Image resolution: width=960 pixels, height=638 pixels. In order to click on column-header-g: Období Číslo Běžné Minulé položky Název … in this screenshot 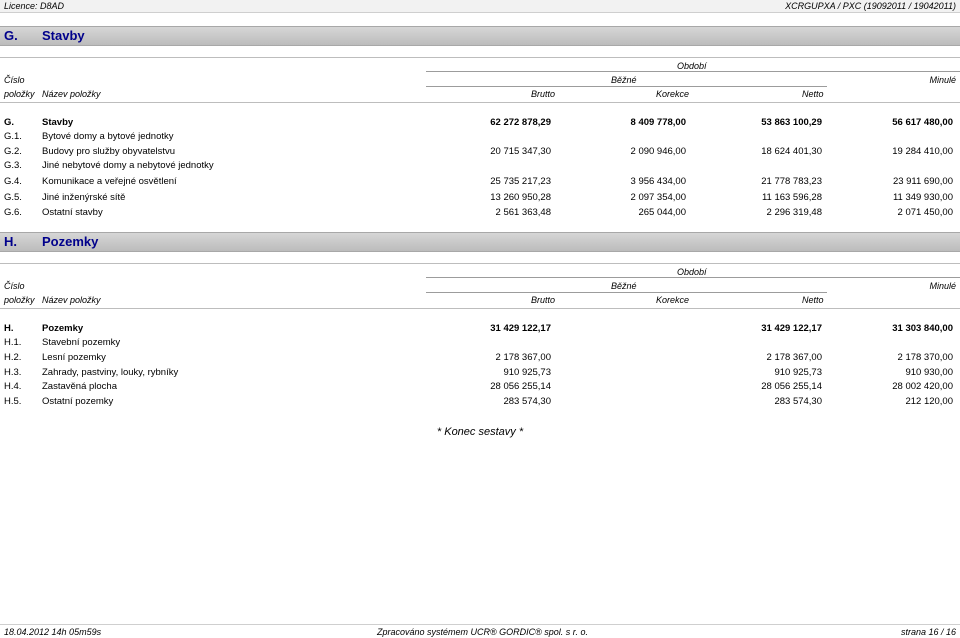, I will do `click(480, 80)`.